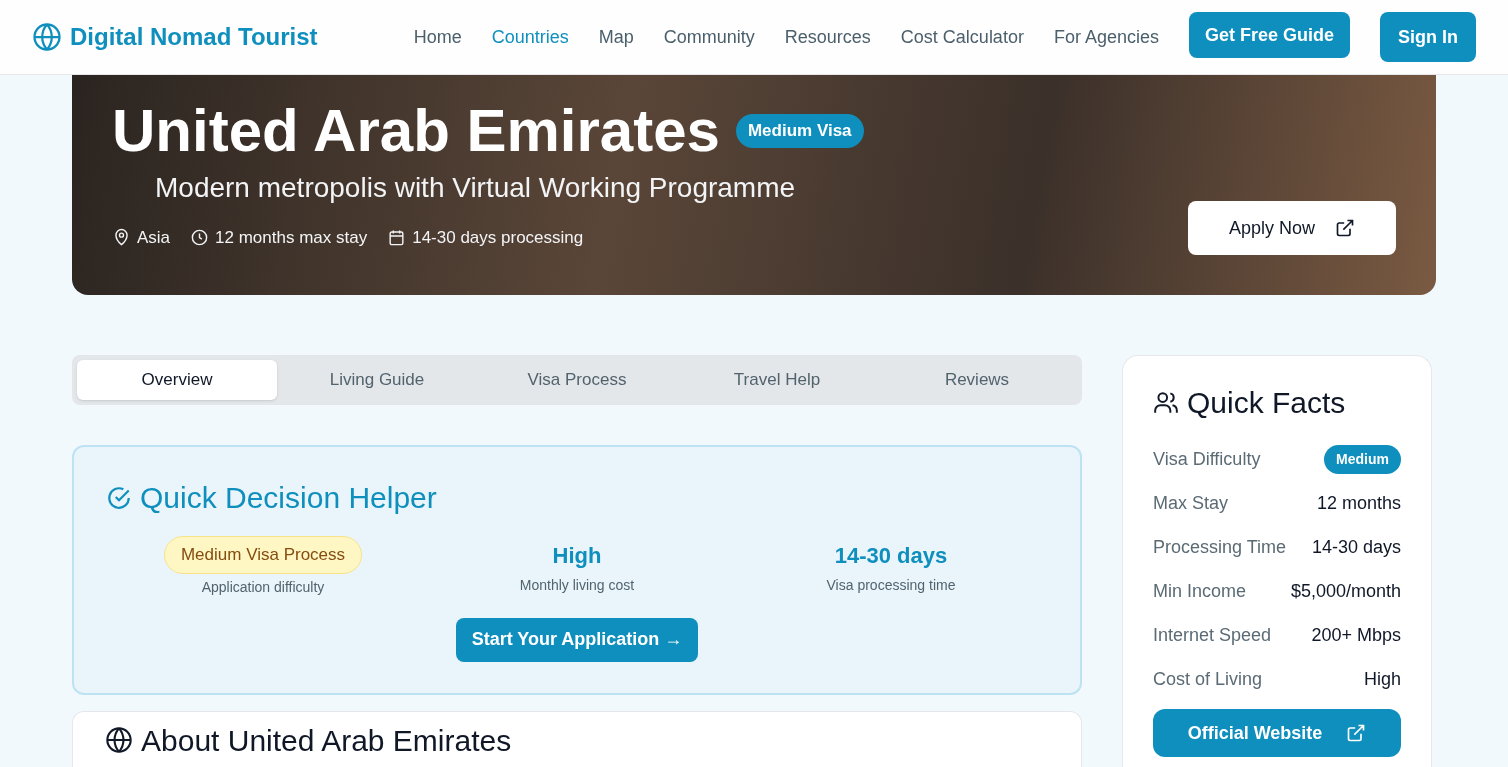  What do you see at coordinates (1200, 591) in the screenshot?
I see `fact-label: Min Income` at bounding box center [1200, 591].